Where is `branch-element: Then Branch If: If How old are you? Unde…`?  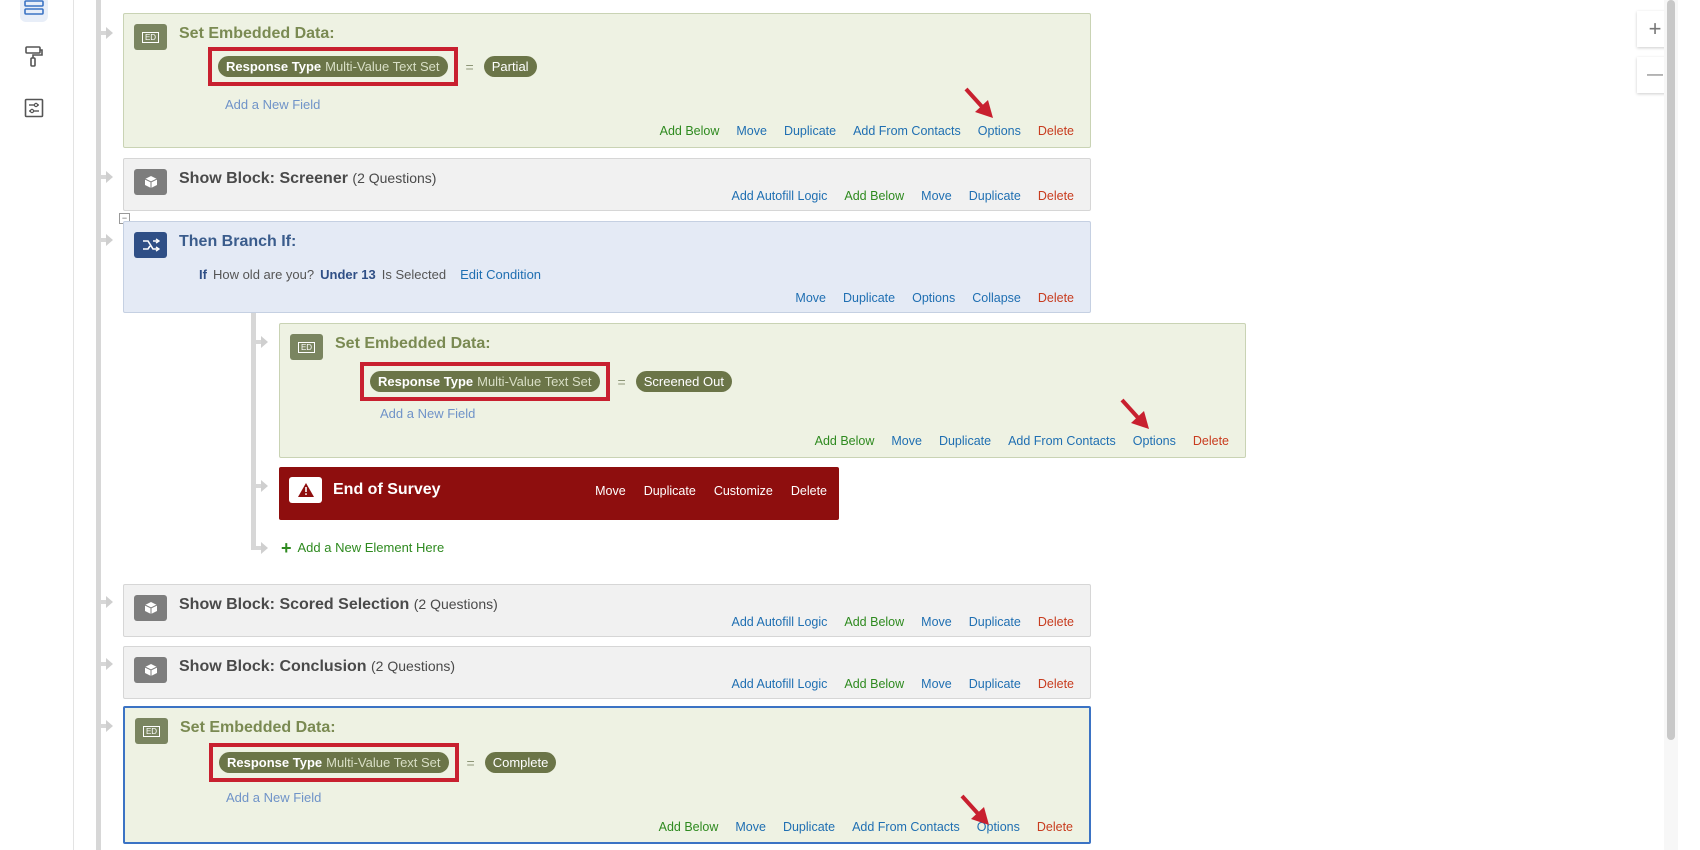 branch-element: Then Branch If: If How old are you? Unde… is located at coordinates (607, 267).